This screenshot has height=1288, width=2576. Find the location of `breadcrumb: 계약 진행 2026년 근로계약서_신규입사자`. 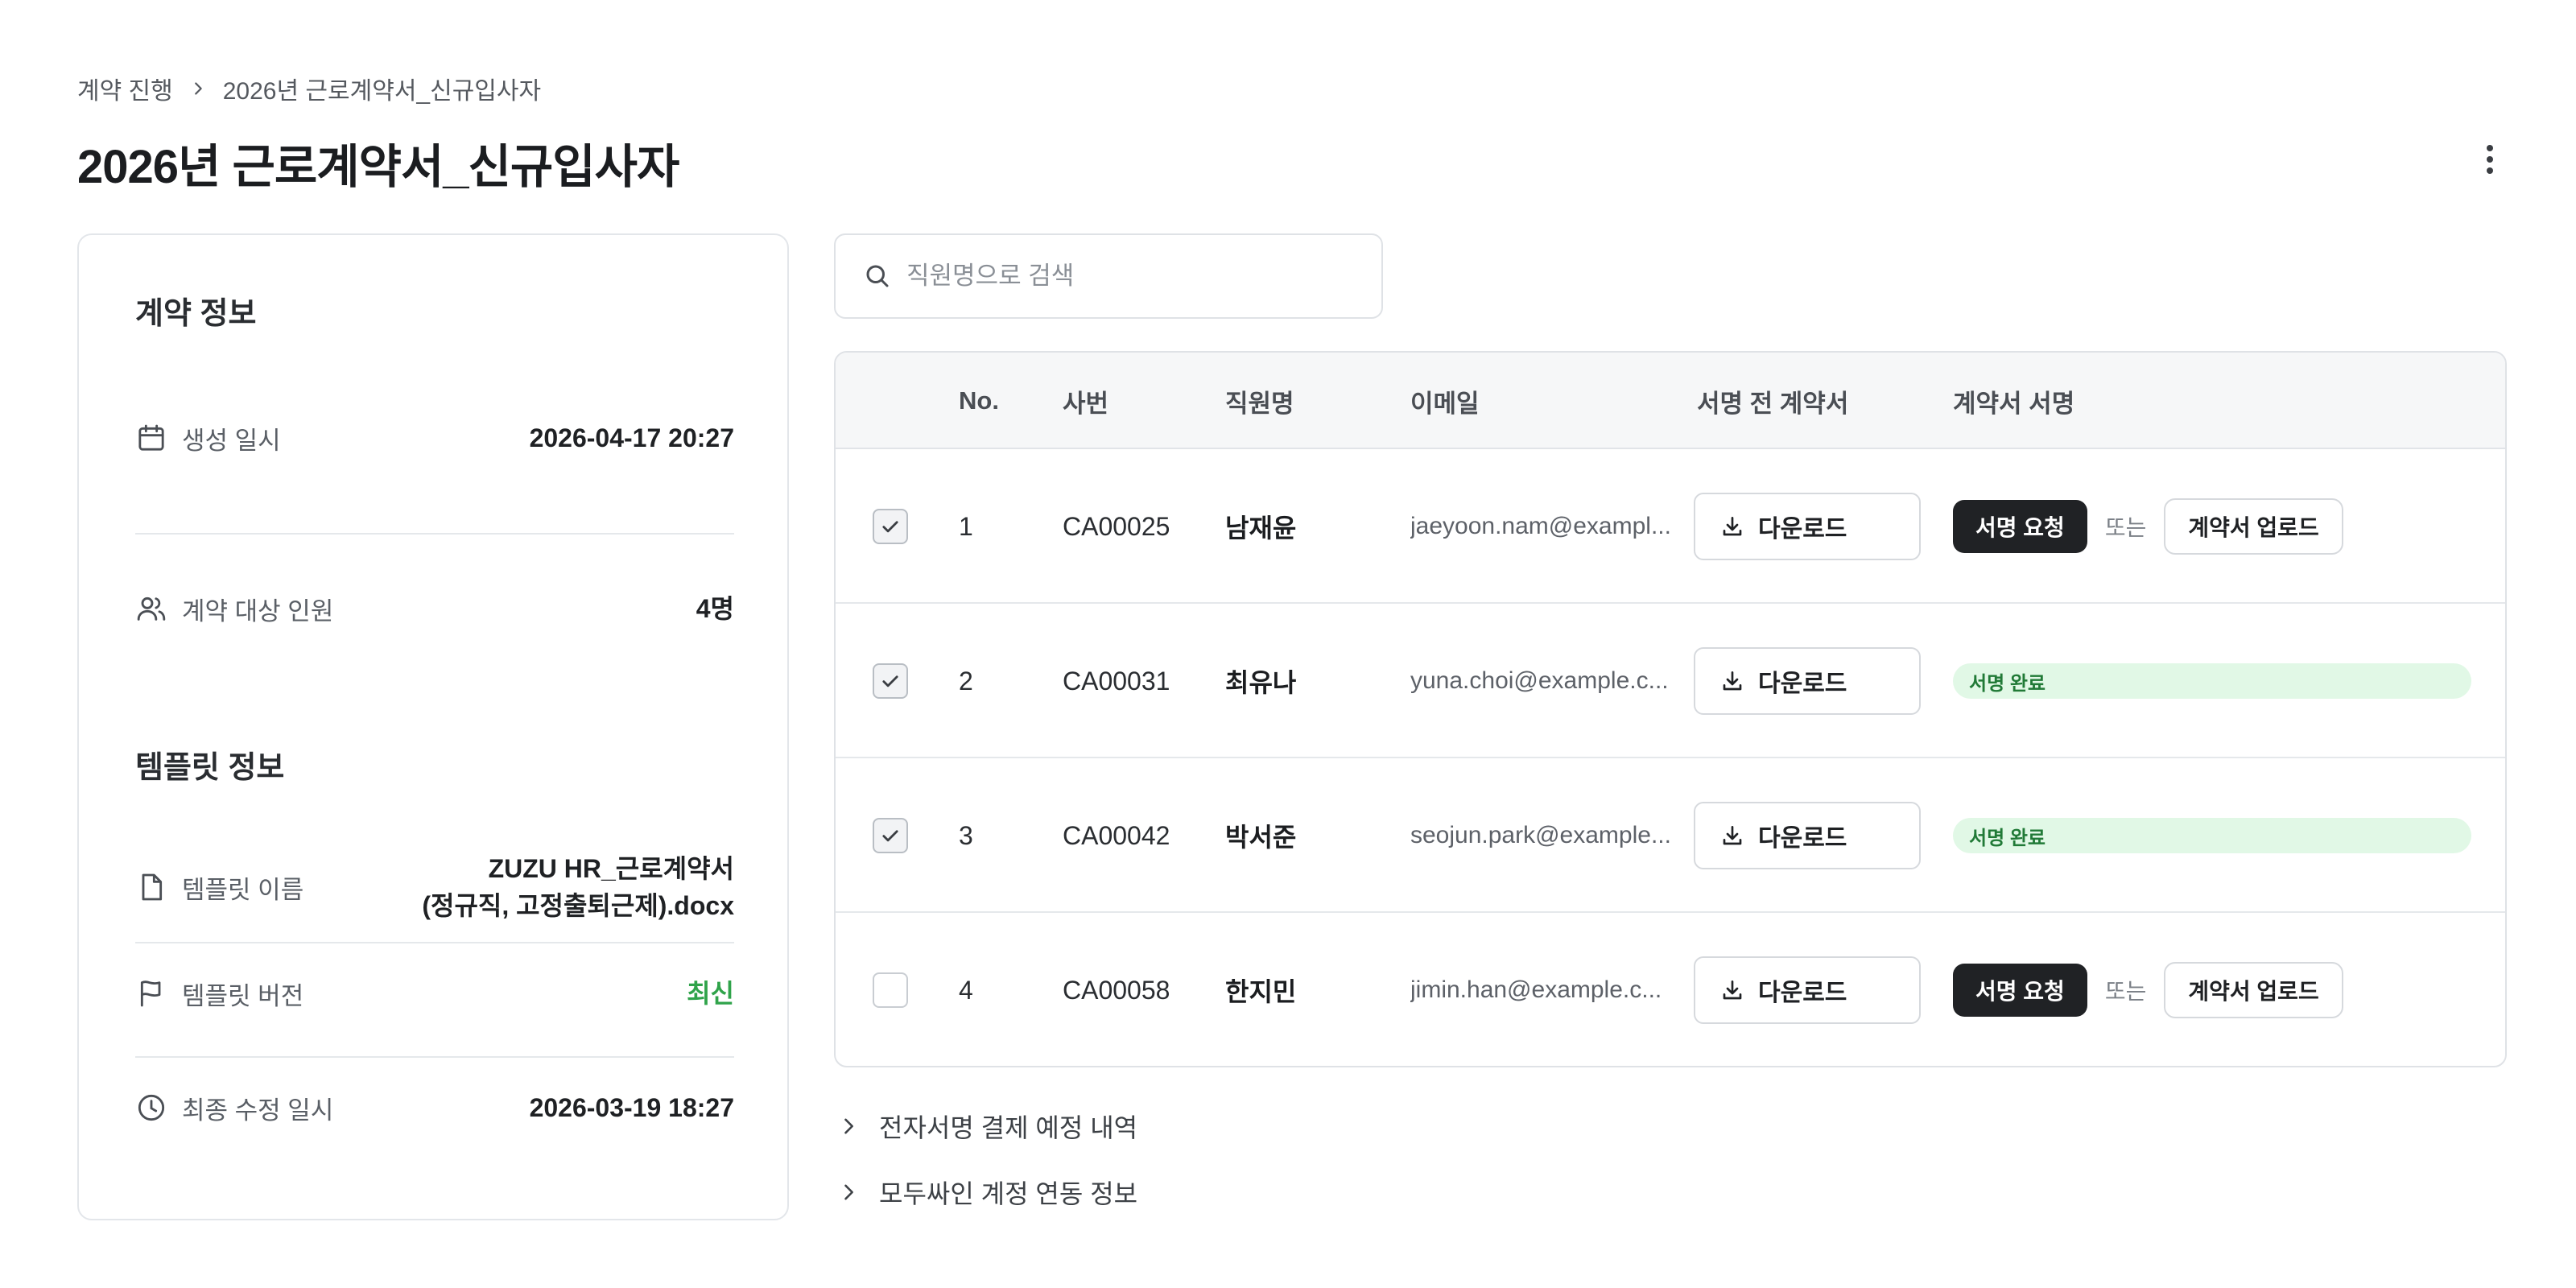

breadcrumb: 계약 진행 2026년 근로계약서_신규입사자 is located at coordinates (309, 88).